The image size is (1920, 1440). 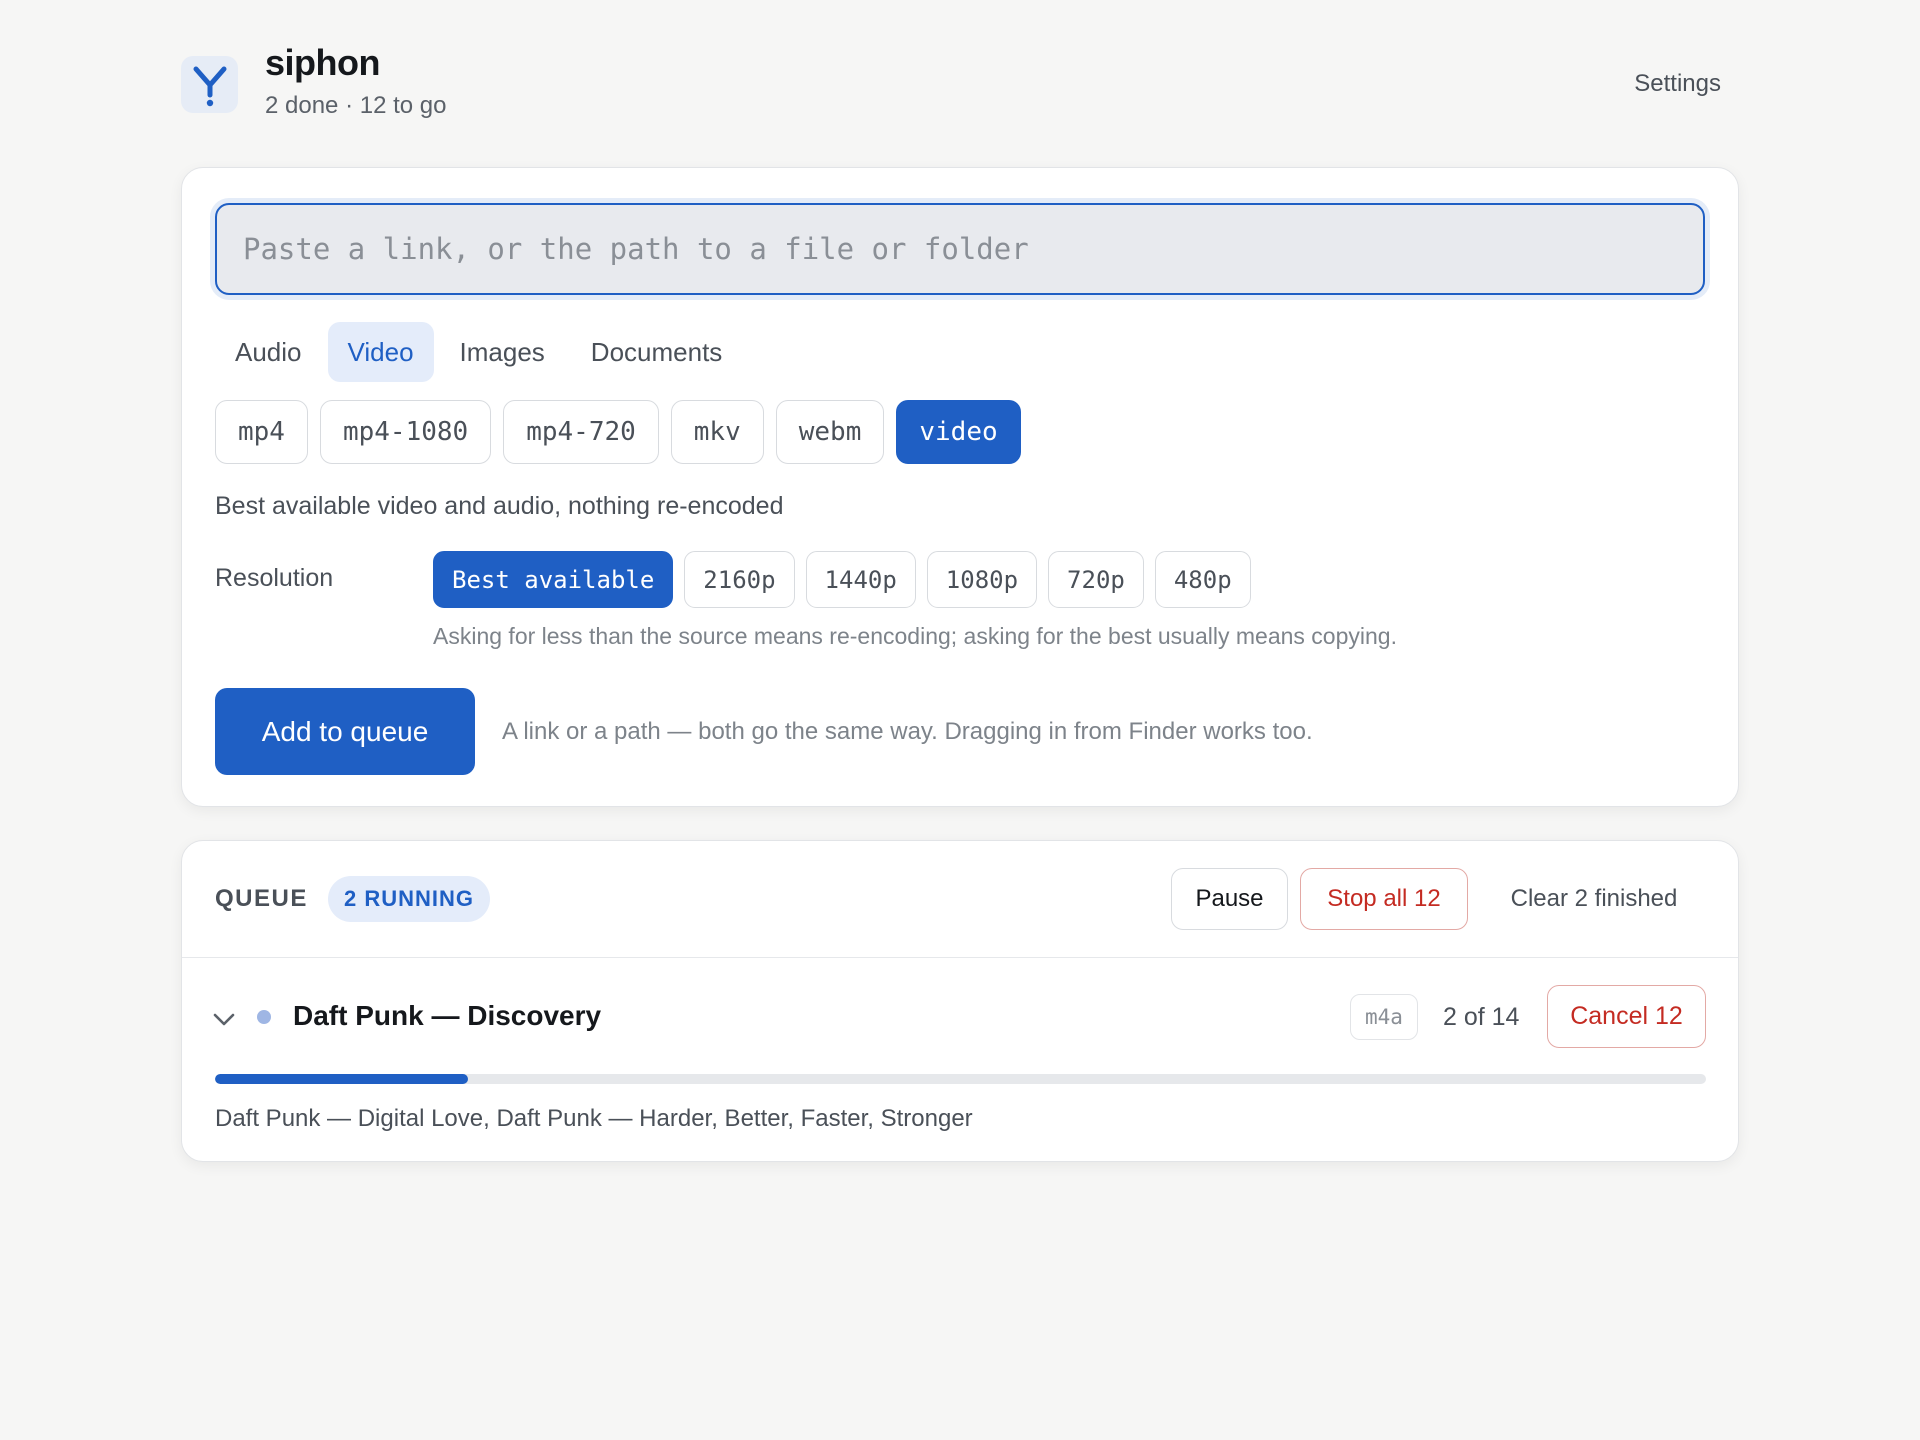 I want to click on resolution-chip-480p: 480p, so click(x=1202, y=579).